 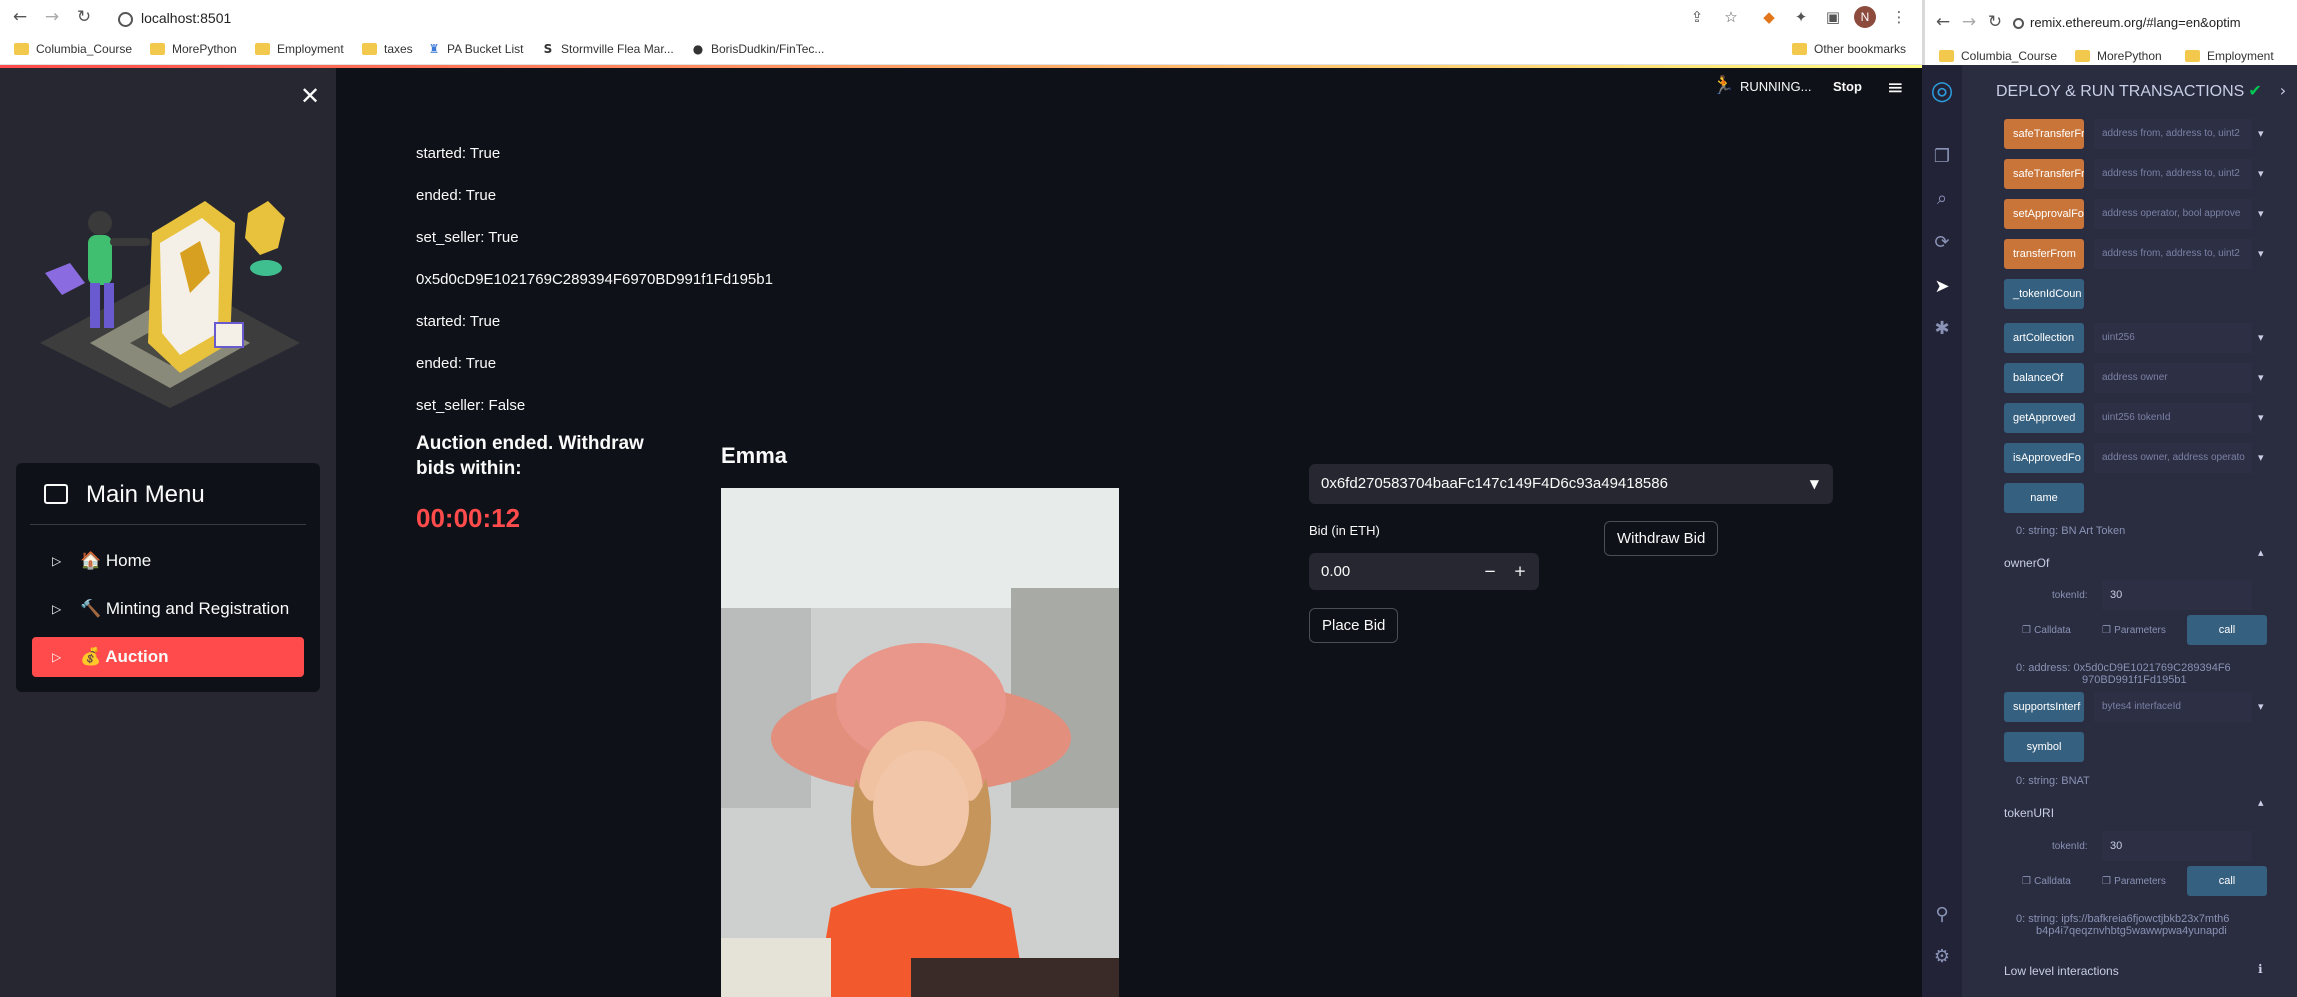 I want to click on close-sidebar-icon: ✕, so click(x=310, y=96).